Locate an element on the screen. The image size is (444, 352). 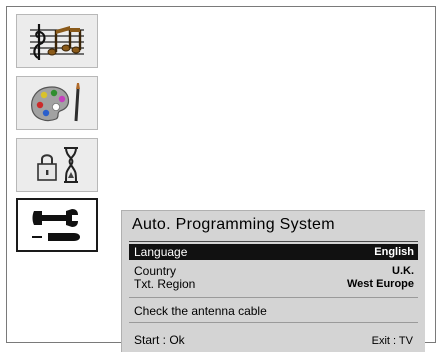
language-value: English is located at coordinates (394, 252).